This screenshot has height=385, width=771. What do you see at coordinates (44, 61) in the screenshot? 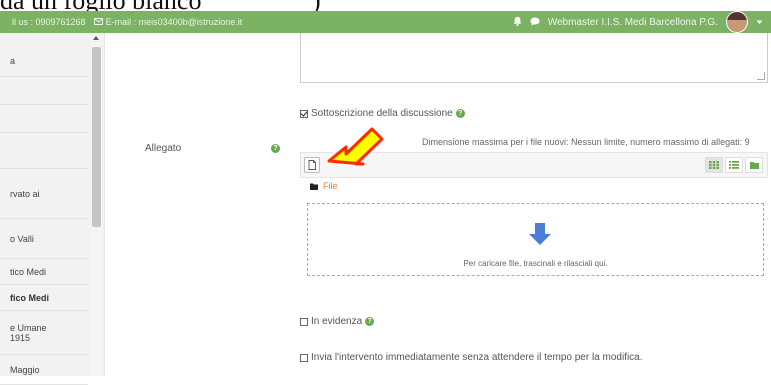
I see `sidebar-item: a` at bounding box center [44, 61].